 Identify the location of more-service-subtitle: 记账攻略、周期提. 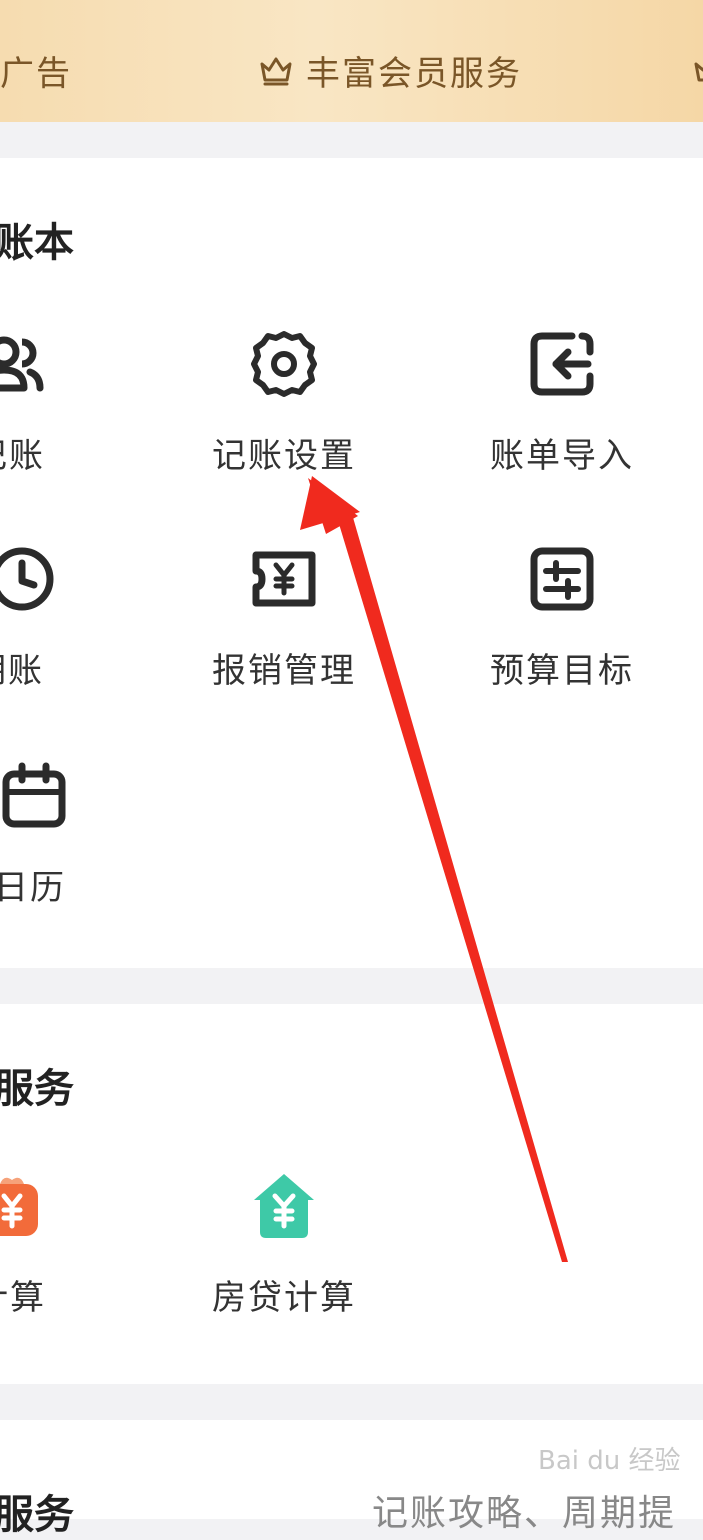
(524, 1510).